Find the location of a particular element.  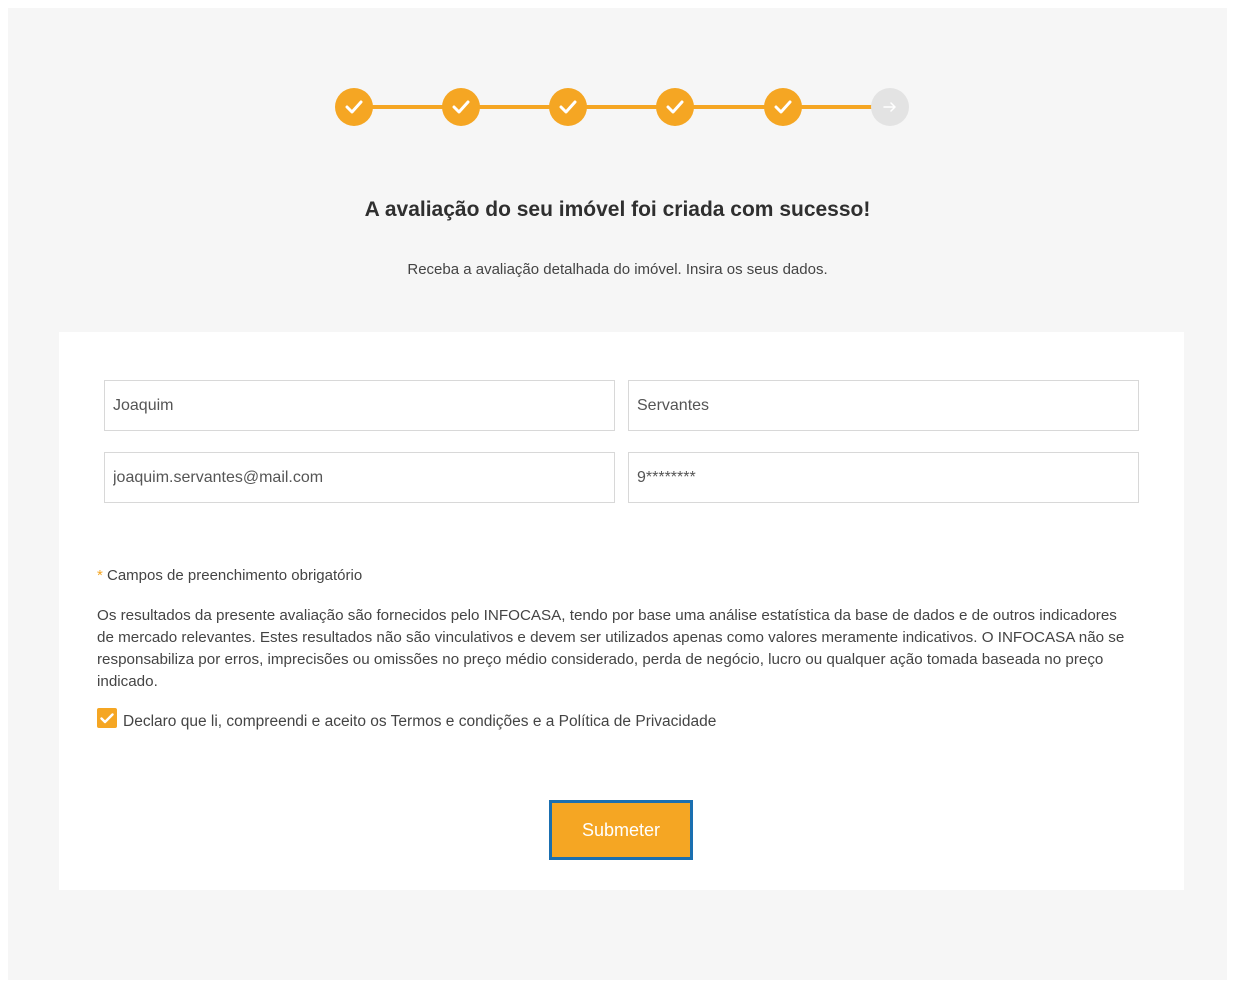

step-5-complete is located at coordinates (783, 107).